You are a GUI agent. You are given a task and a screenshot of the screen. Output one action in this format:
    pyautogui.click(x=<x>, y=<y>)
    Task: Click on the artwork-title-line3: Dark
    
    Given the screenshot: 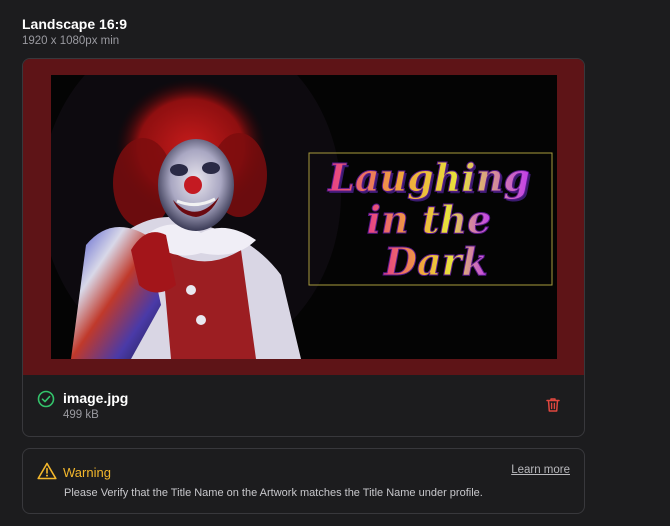 What is the action you would take?
    pyautogui.click(x=435, y=261)
    